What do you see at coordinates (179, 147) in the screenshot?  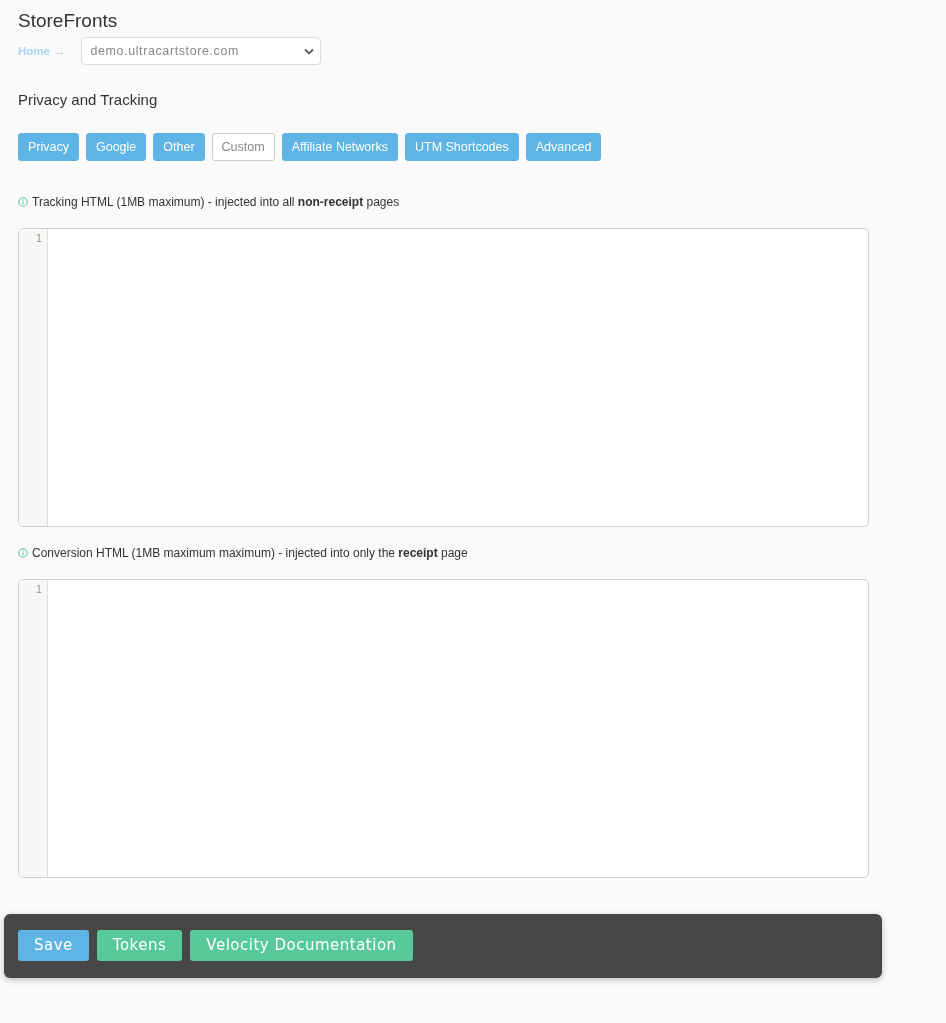 I see `tab: Other` at bounding box center [179, 147].